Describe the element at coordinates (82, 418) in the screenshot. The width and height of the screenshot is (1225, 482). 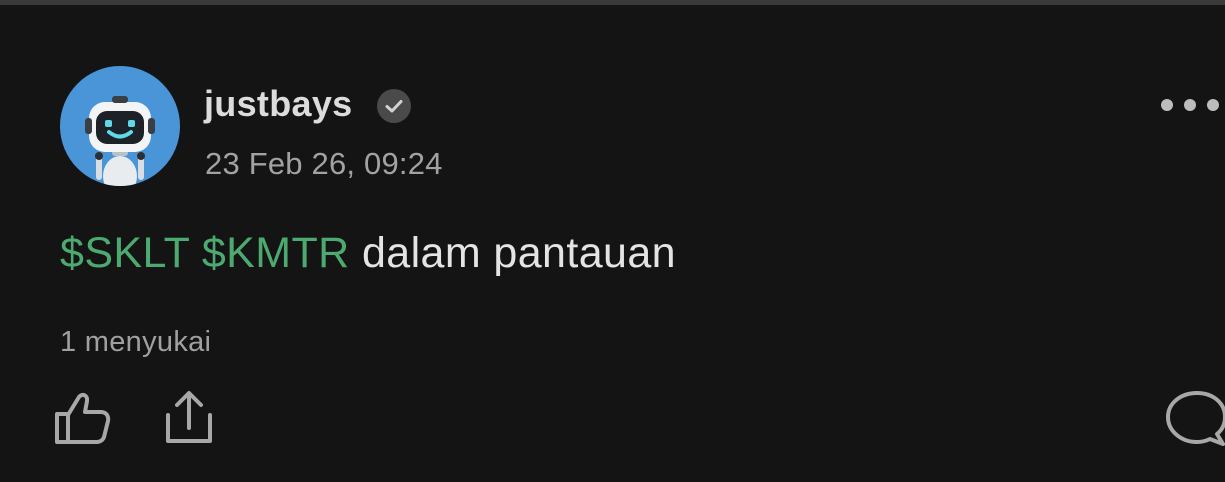
I see `thumbs-up-icon` at that location.